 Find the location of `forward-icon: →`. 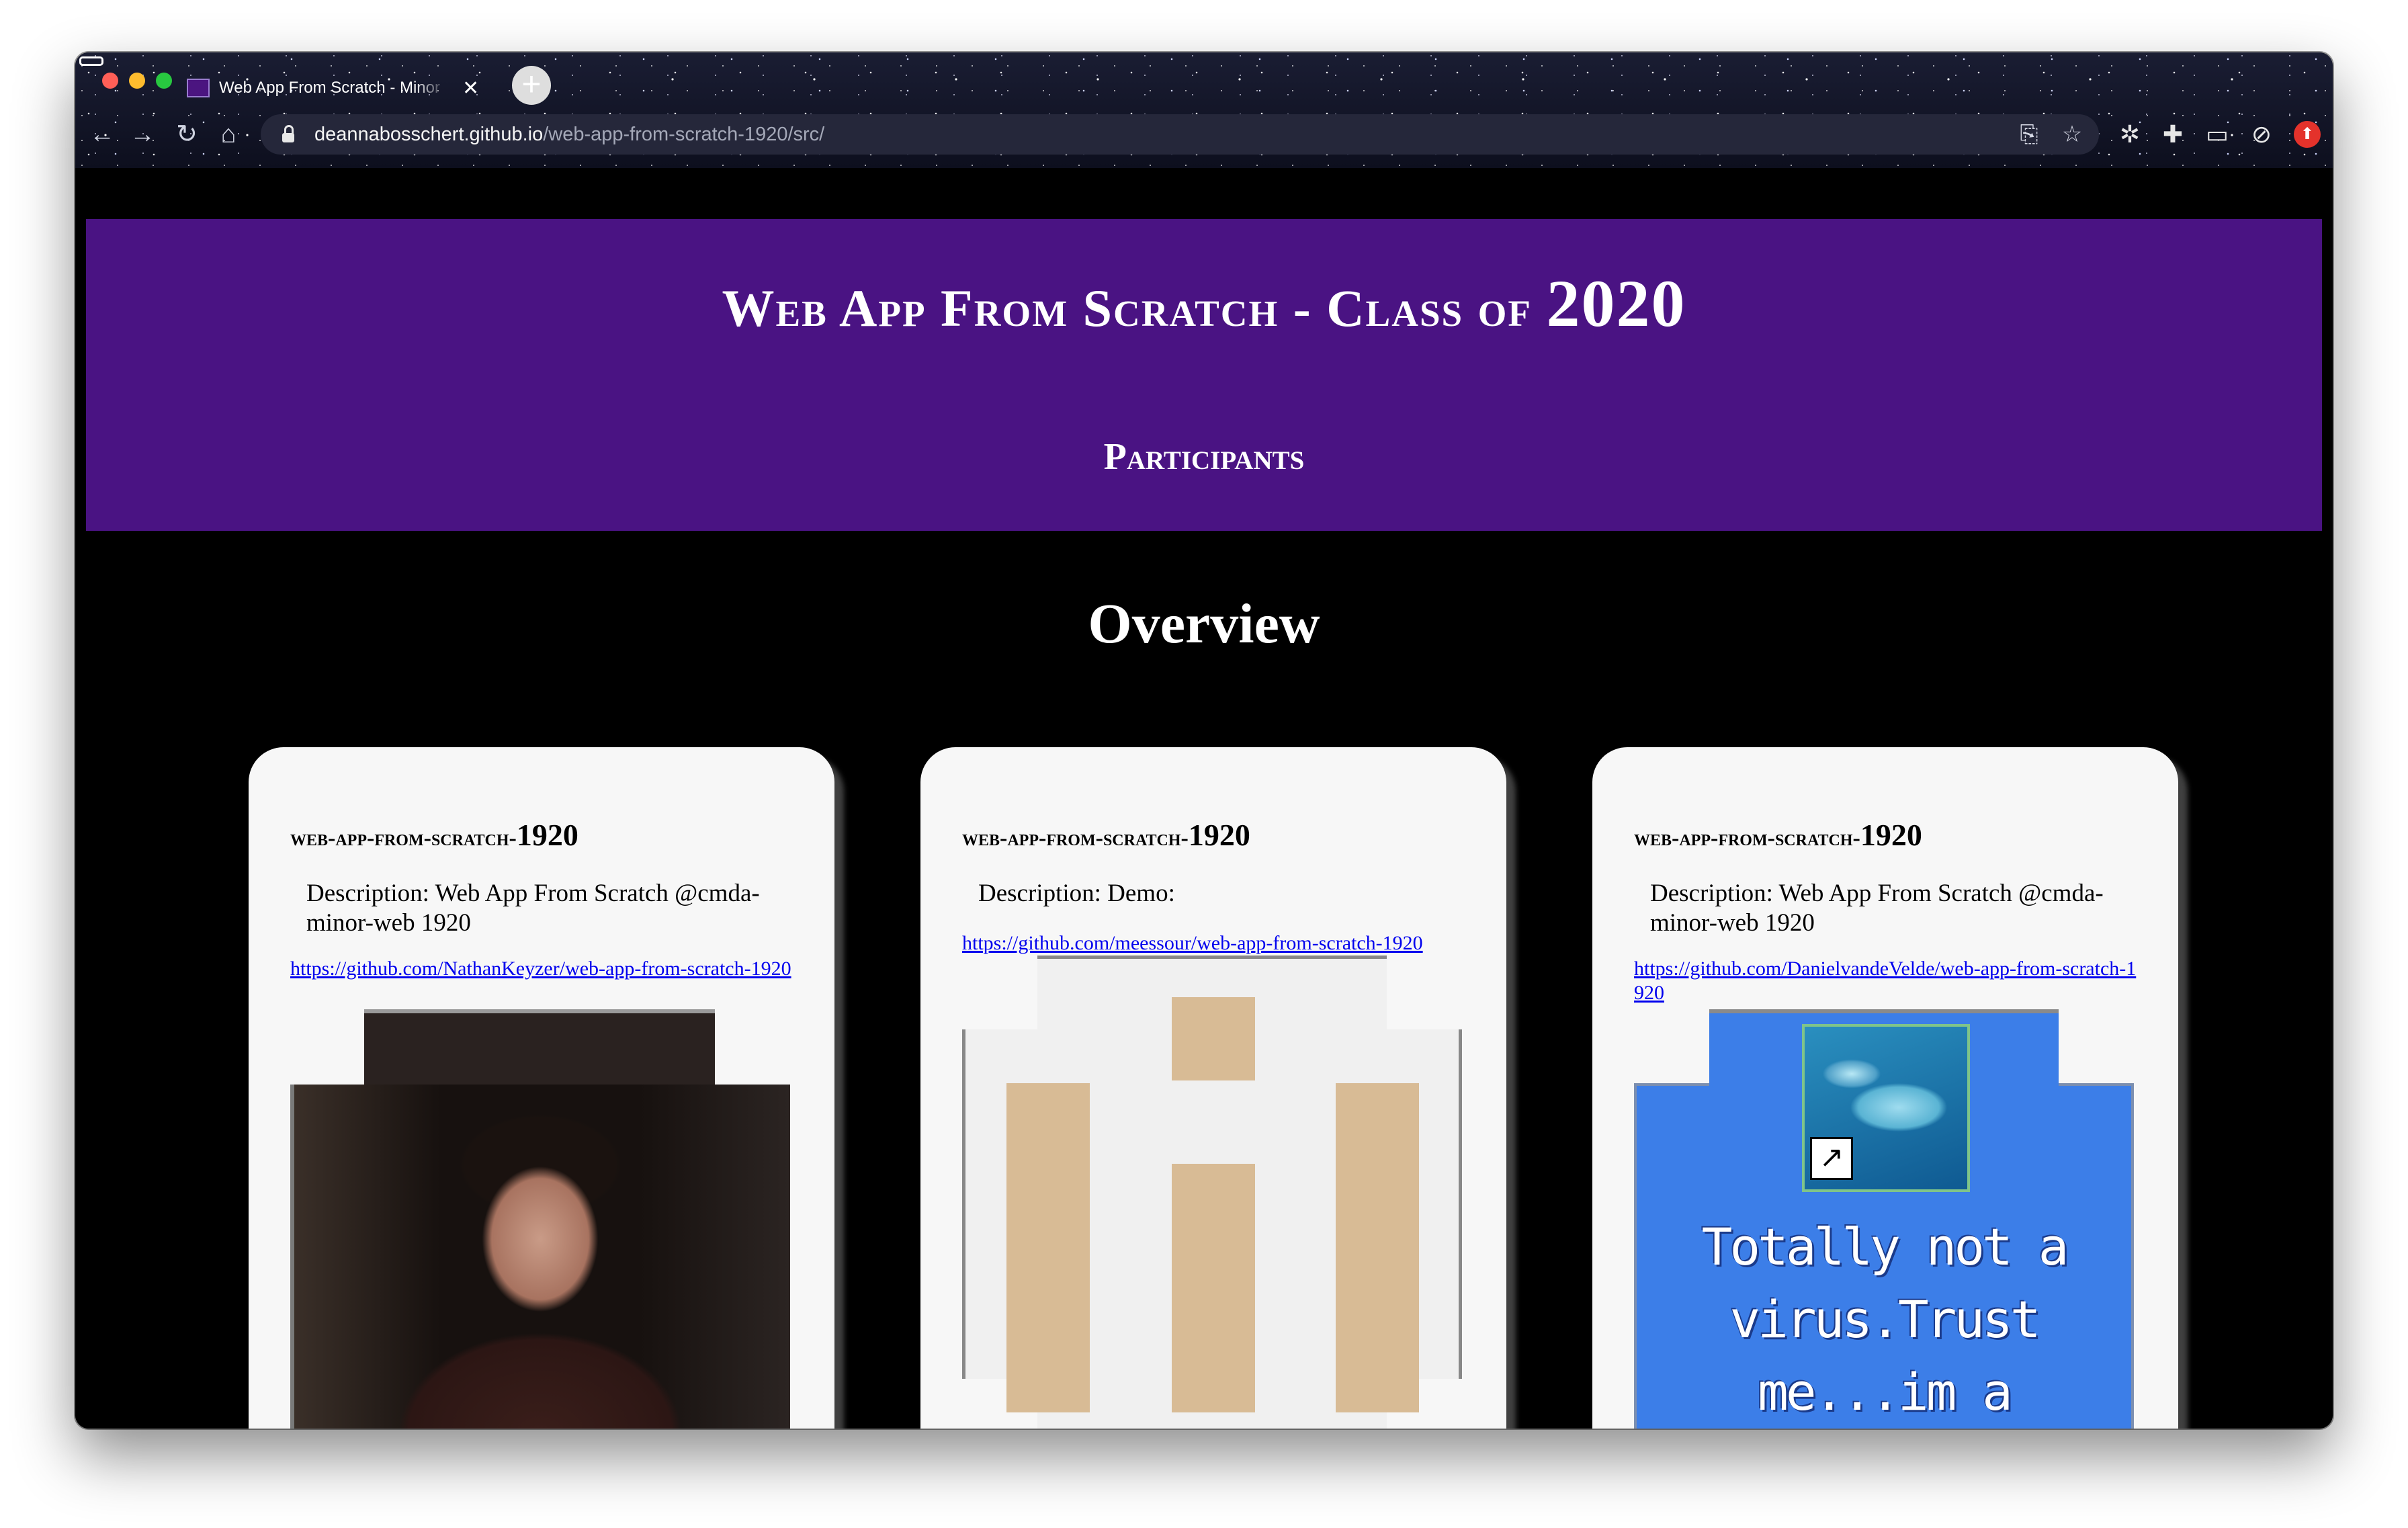

forward-icon: → is located at coordinates (142, 135).